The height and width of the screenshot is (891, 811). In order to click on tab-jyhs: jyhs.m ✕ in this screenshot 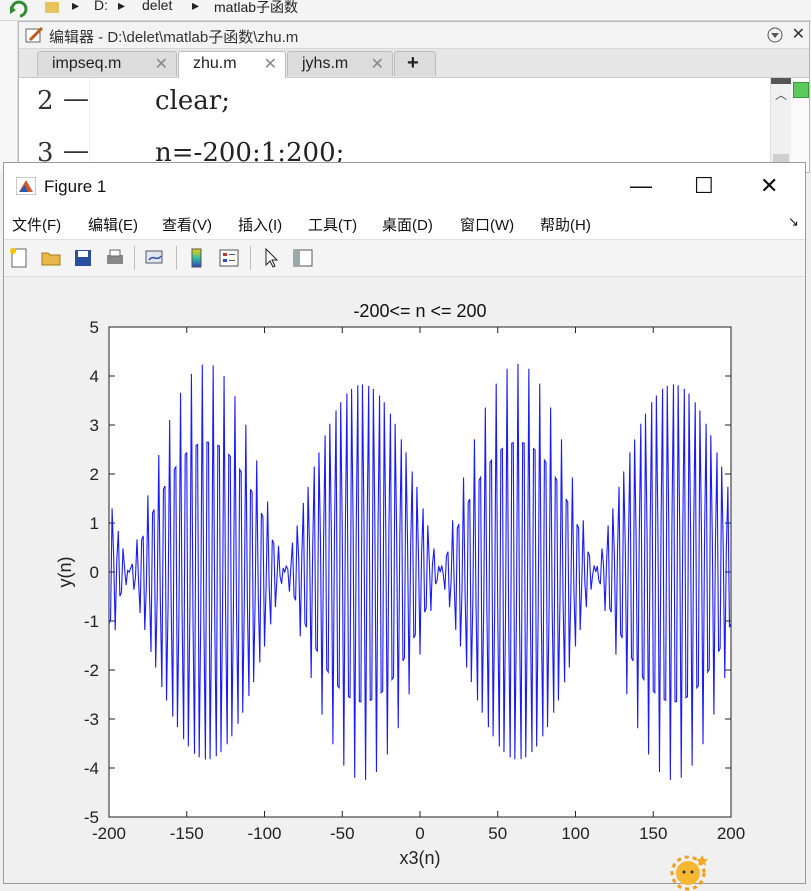, I will do `click(340, 63)`.